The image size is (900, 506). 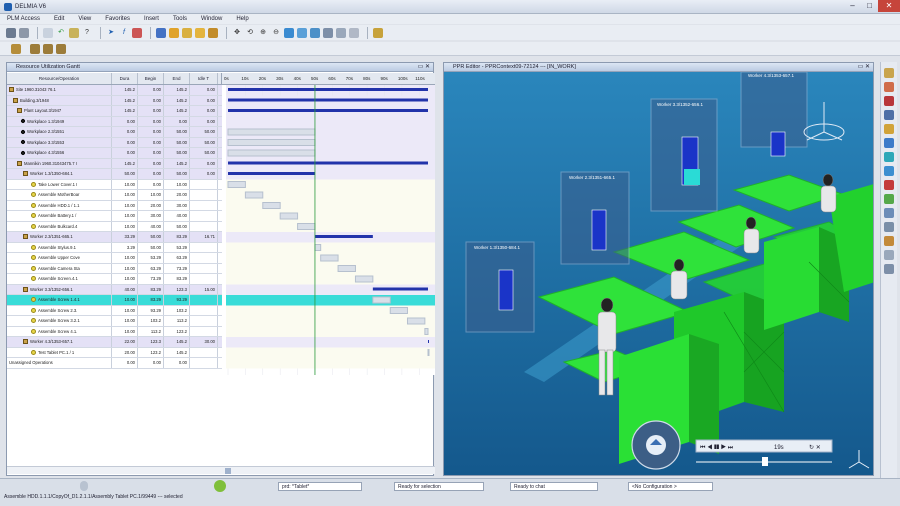 I want to click on walk-icon, so click(x=200, y=32).